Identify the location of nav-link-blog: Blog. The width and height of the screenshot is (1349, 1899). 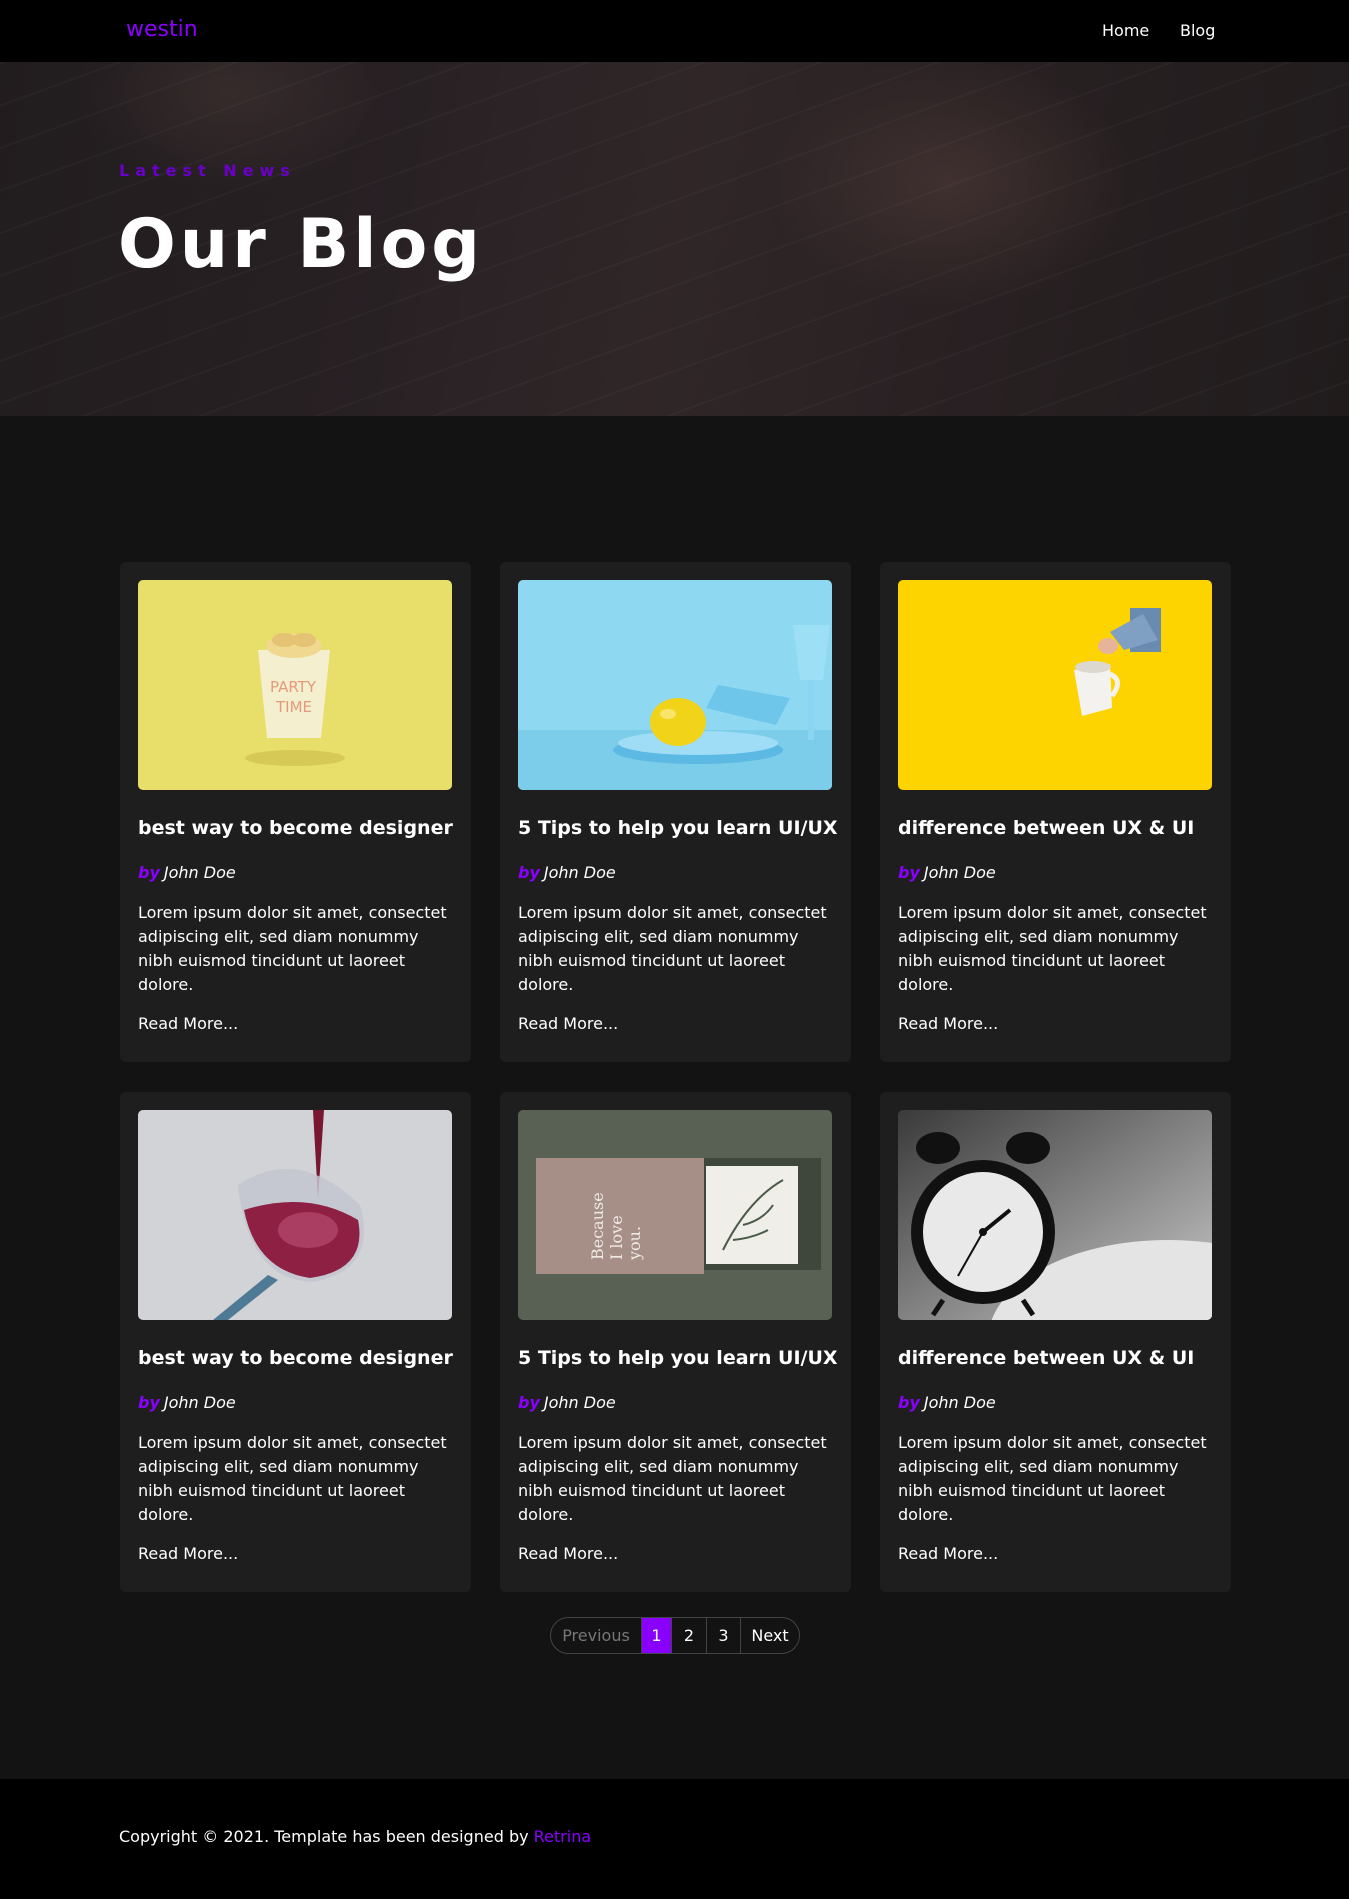
(1197, 30).